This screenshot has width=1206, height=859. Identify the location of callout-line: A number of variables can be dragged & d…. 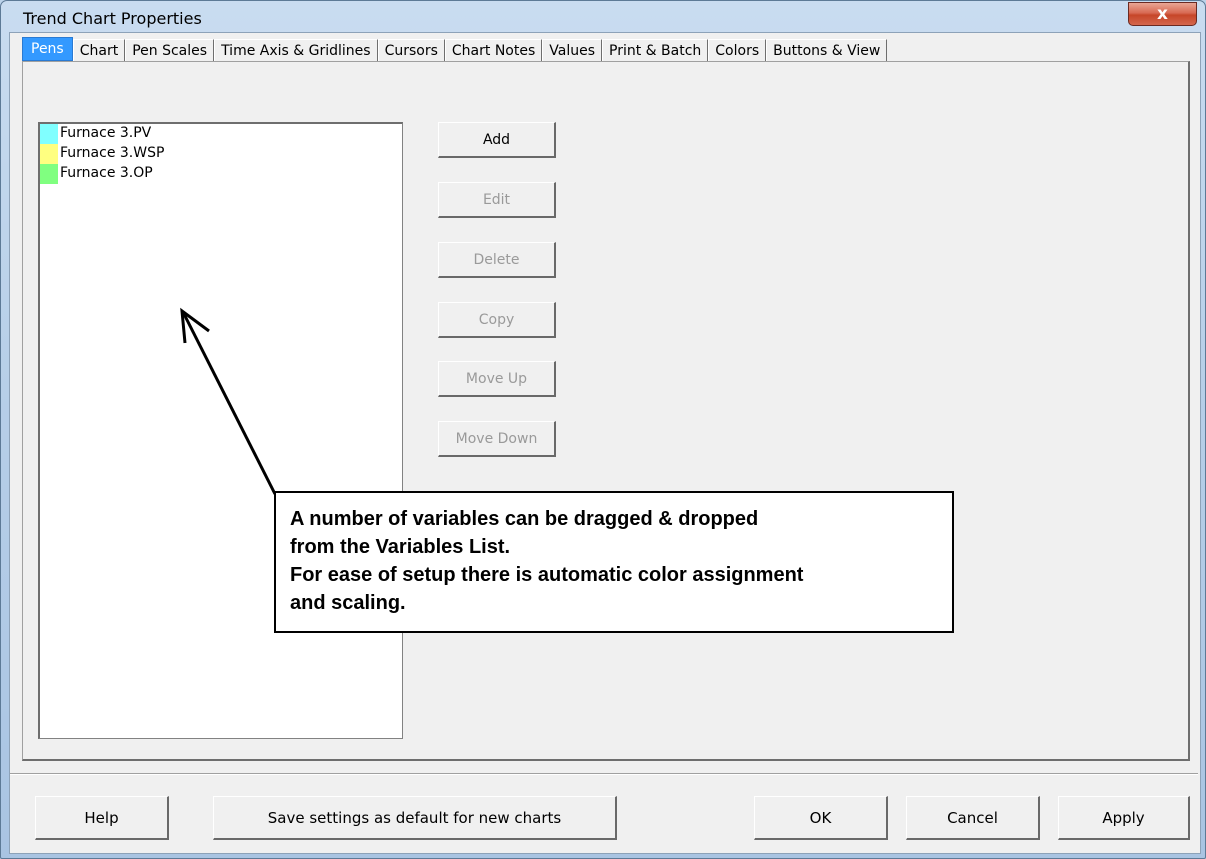
(524, 519).